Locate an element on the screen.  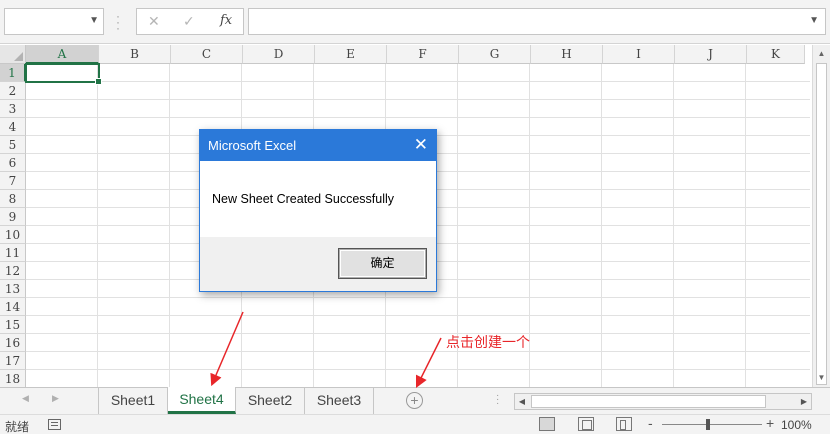
zoom-slider is located at coordinates (712, 424).